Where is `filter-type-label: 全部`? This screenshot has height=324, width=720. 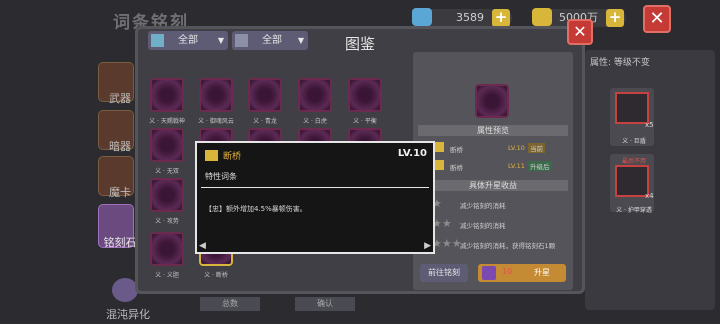
filter-type-label: 全部 is located at coordinates (188, 40).